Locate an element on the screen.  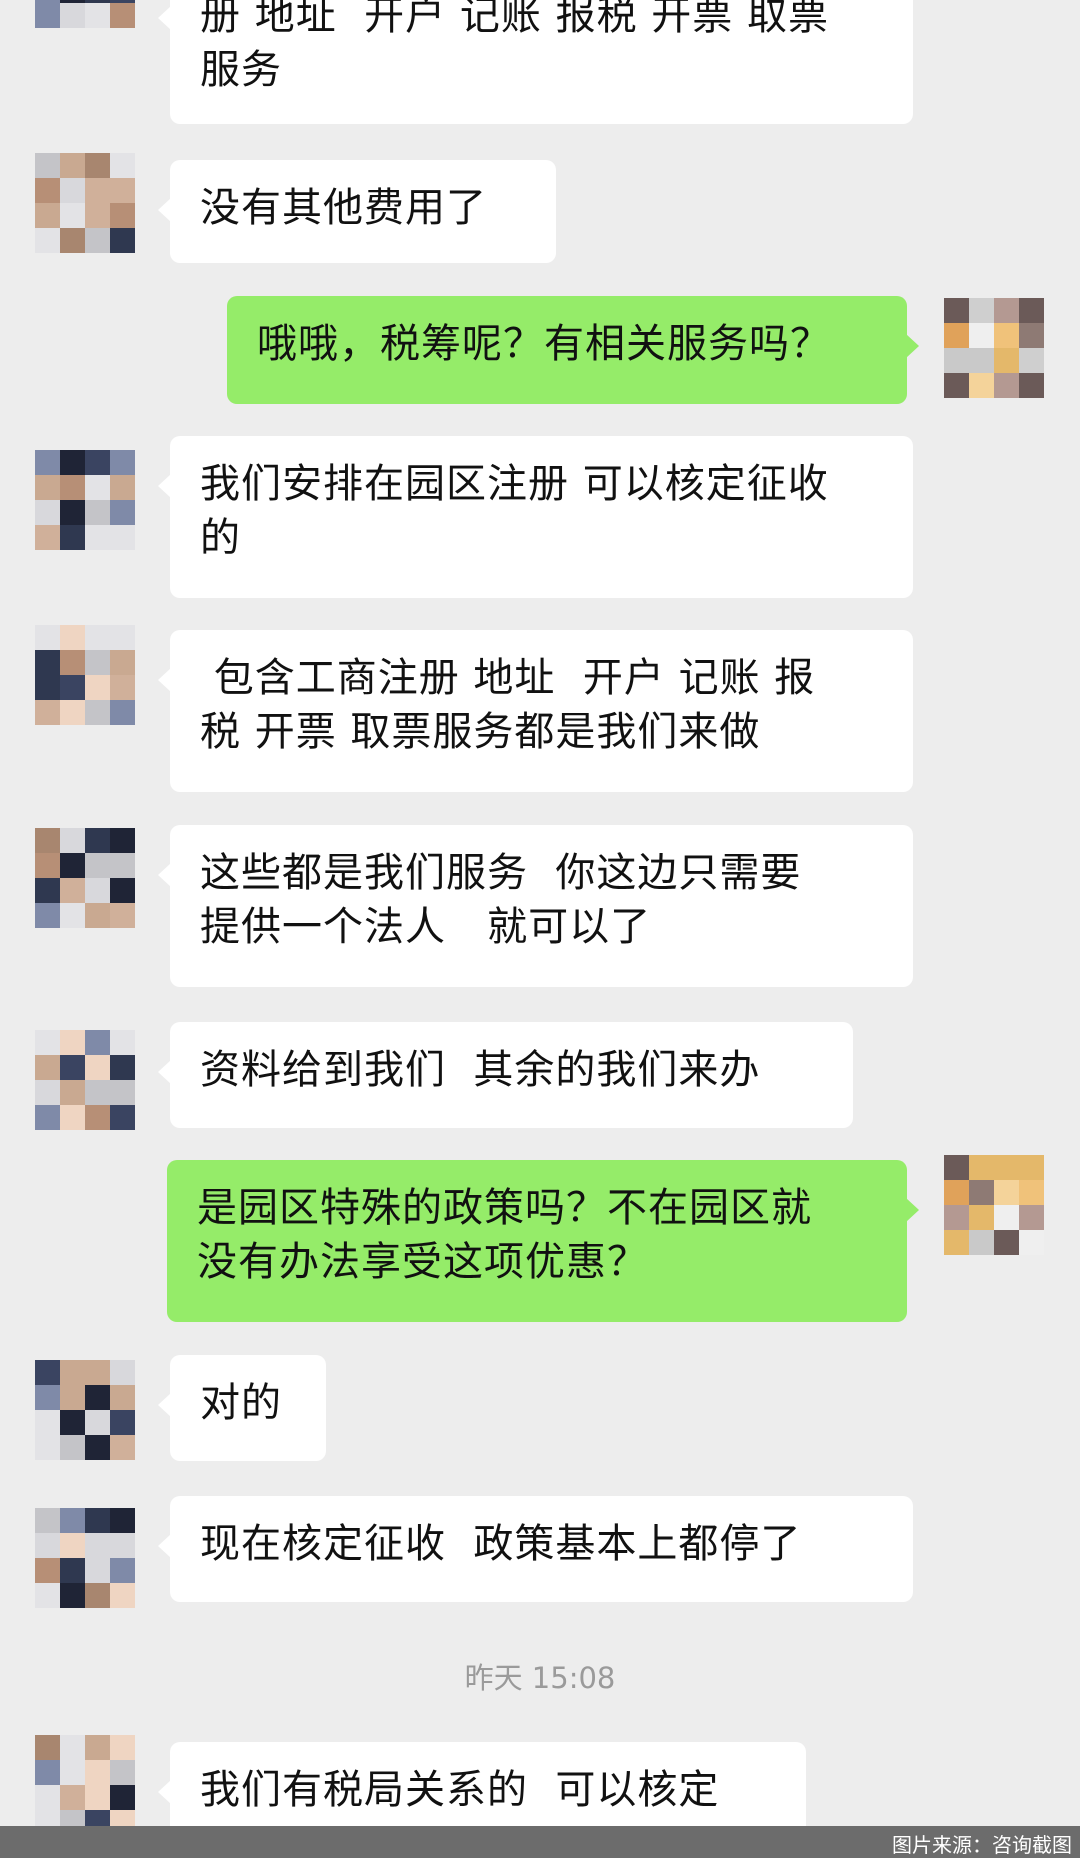
message-timestamp: 昨天 15:08 is located at coordinates (540, 1678).